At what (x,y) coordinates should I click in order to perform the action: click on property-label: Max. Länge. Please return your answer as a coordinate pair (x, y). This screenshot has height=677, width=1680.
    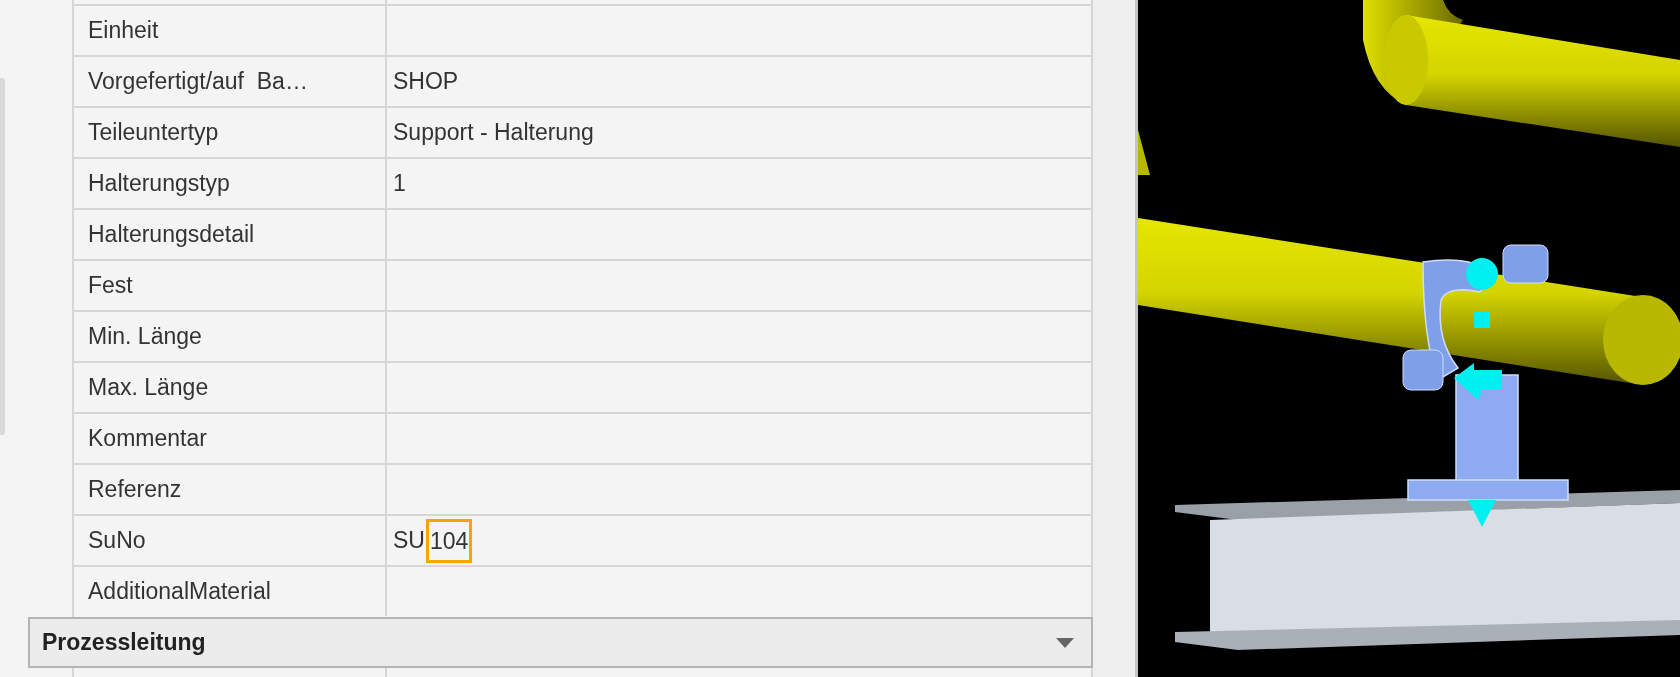
    Looking at the image, I should click on (148, 387).